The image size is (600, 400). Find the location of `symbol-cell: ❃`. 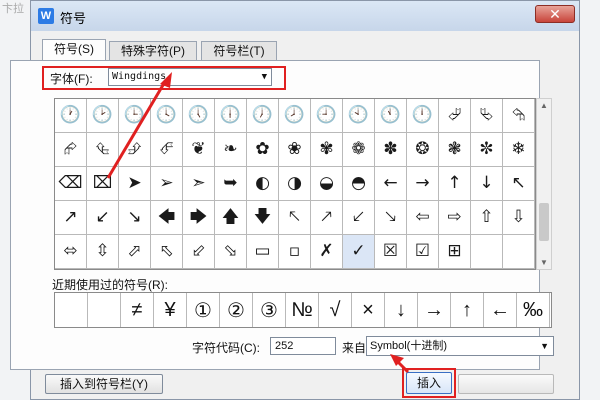

symbol-cell: ❃ is located at coordinates (455, 150).